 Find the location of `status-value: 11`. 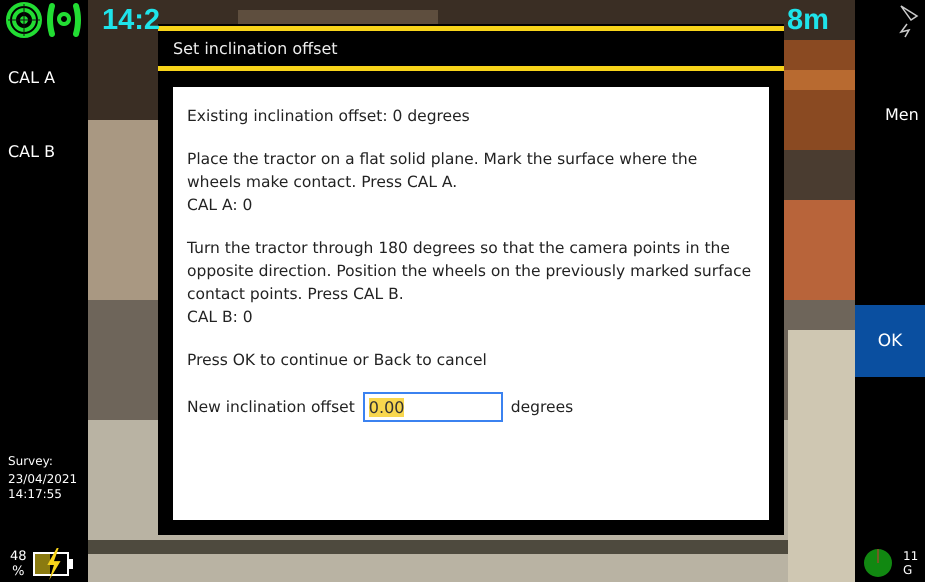

status-value: 11 is located at coordinates (910, 556).